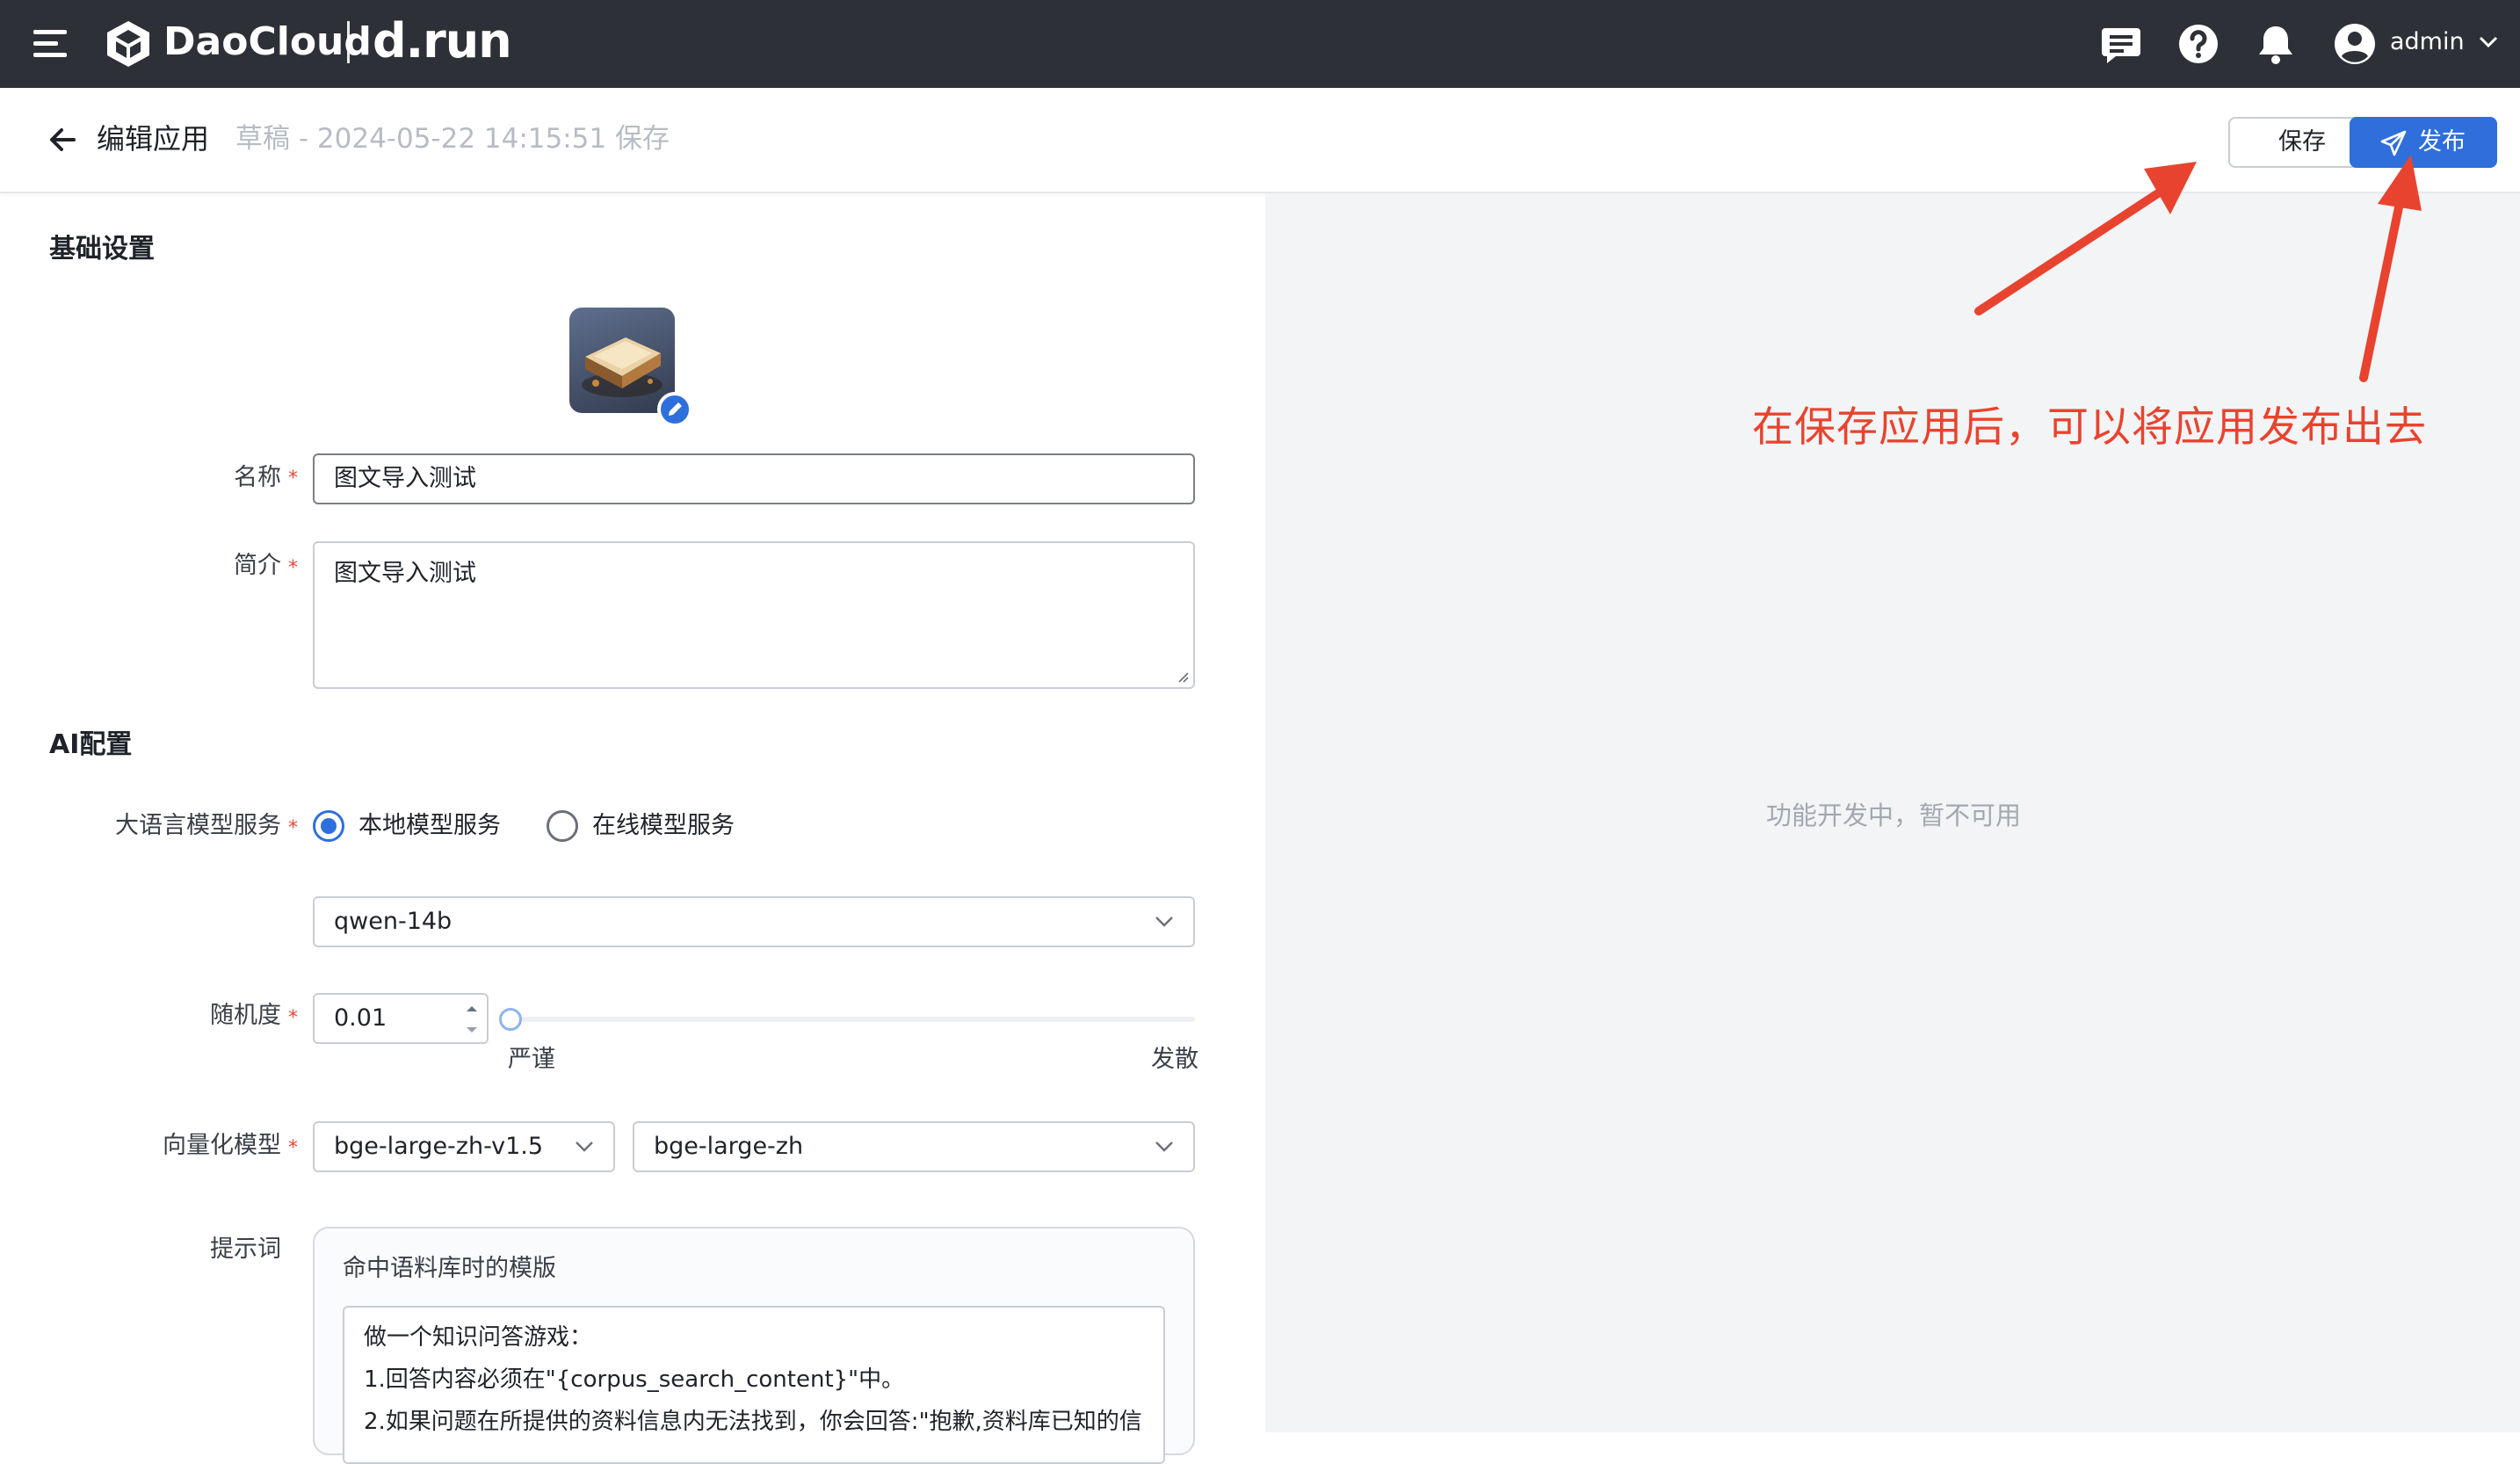 The width and height of the screenshot is (2520, 1464). What do you see at coordinates (2198, 44) in the screenshot?
I see `help-icon` at bounding box center [2198, 44].